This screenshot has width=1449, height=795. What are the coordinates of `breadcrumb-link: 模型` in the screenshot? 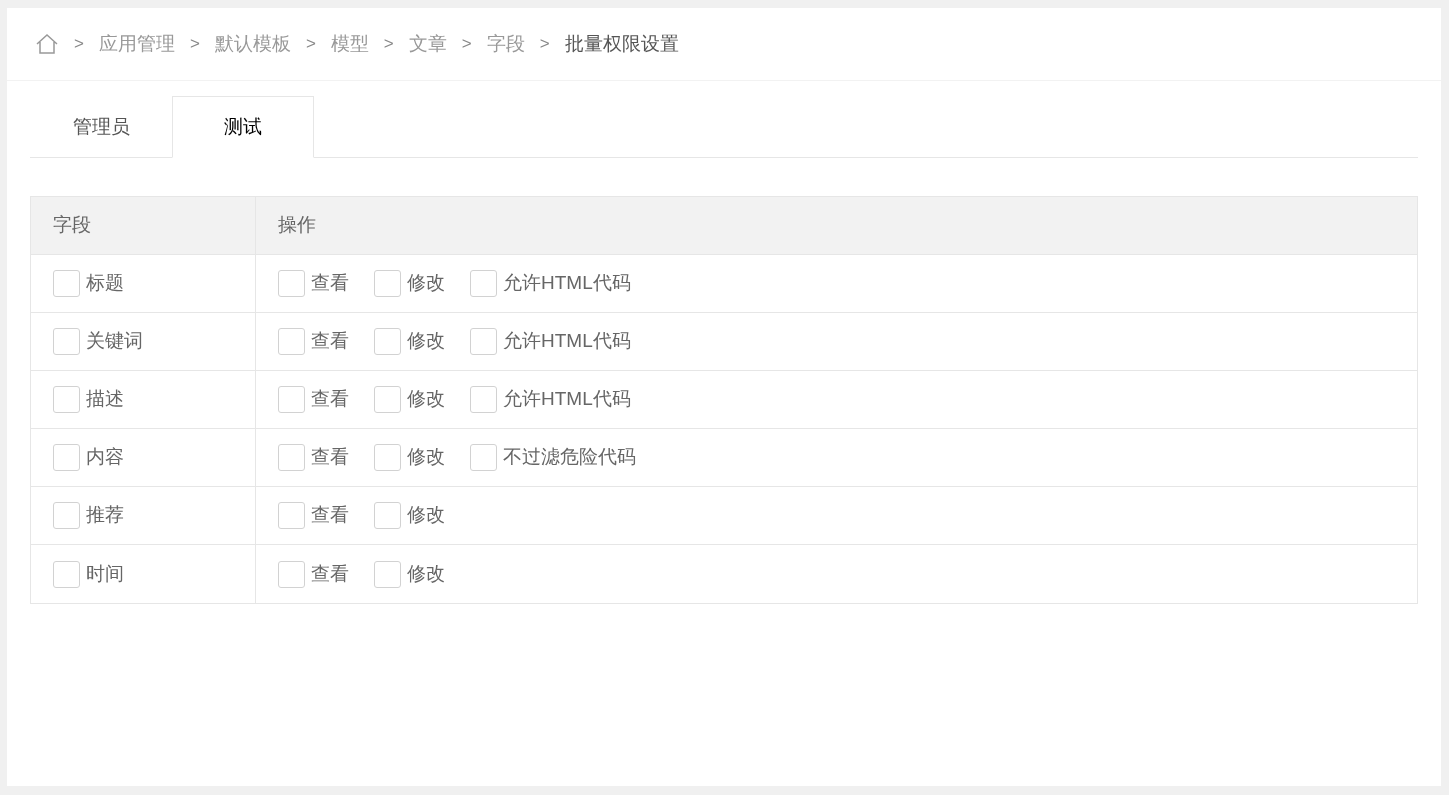 It's located at (349, 44).